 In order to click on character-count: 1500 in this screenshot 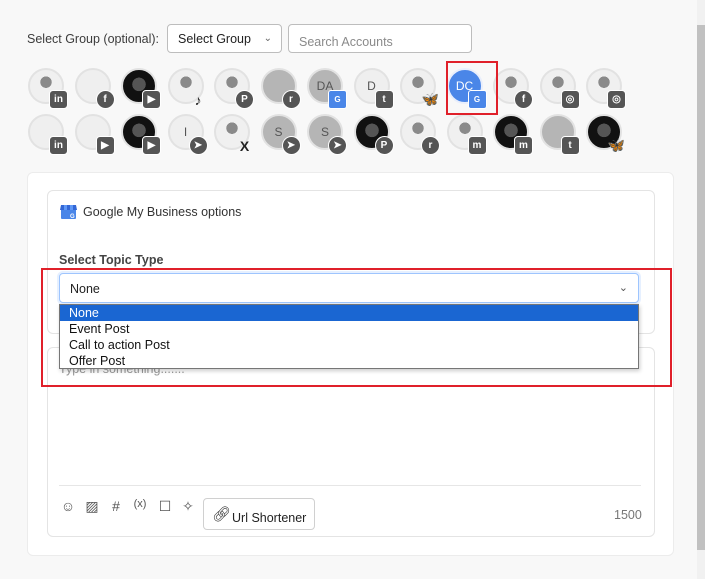, I will do `click(628, 515)`.